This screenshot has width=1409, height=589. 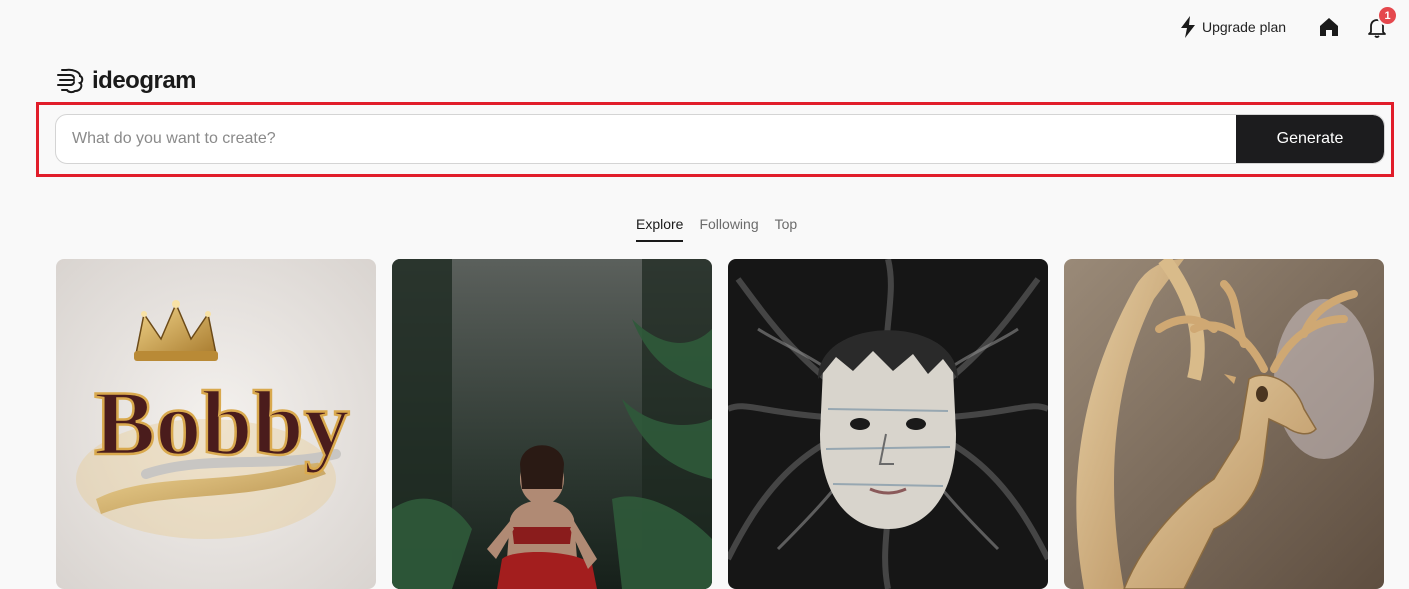 I want to click on tab-top: Top, so click(x=786, y=229).